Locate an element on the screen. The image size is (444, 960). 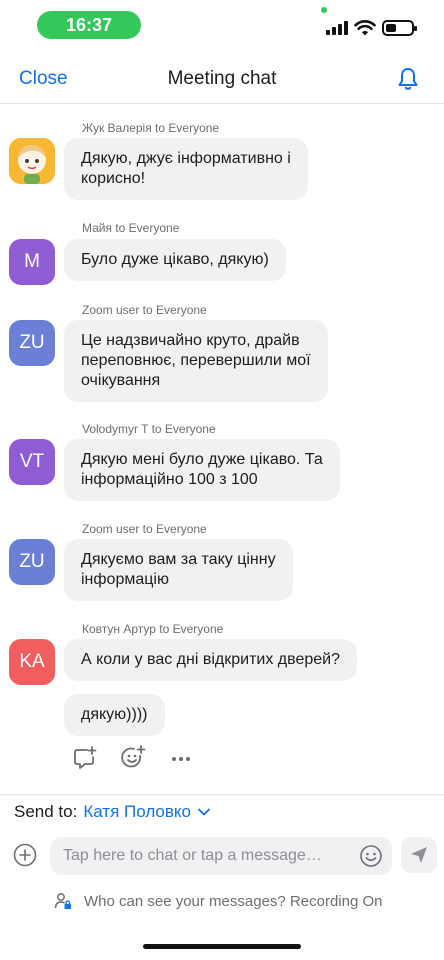
message-line: Це надзвичайно круто, драйв is located at coordinates (190, 340).